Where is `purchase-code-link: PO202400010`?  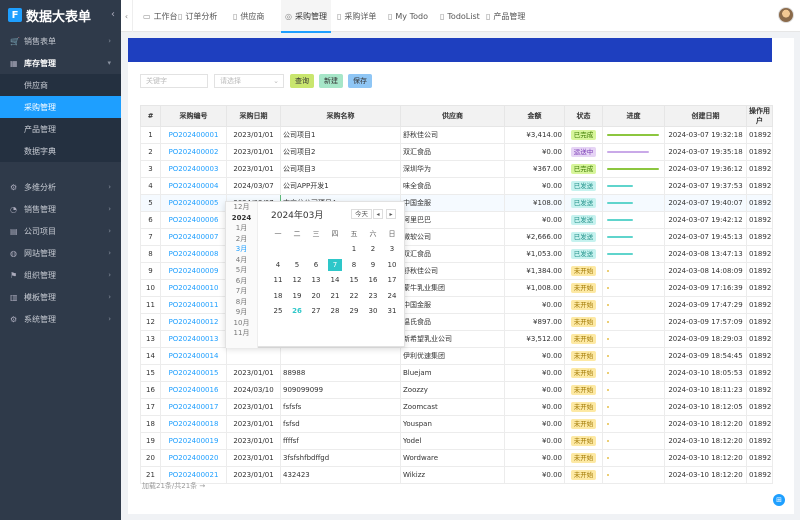
purchase-code-link: PO202400010 is located at coordinates (193, 288).